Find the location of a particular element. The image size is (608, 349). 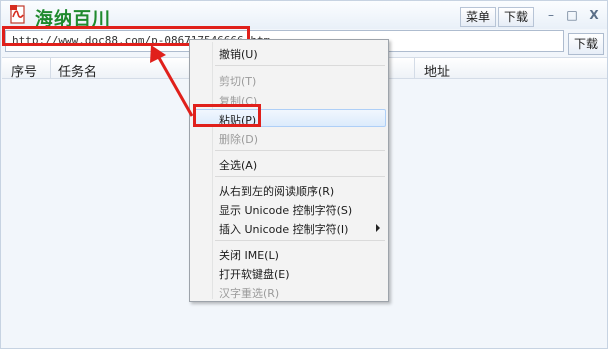

pdf-document-icon is located at coordinates (17, 14).